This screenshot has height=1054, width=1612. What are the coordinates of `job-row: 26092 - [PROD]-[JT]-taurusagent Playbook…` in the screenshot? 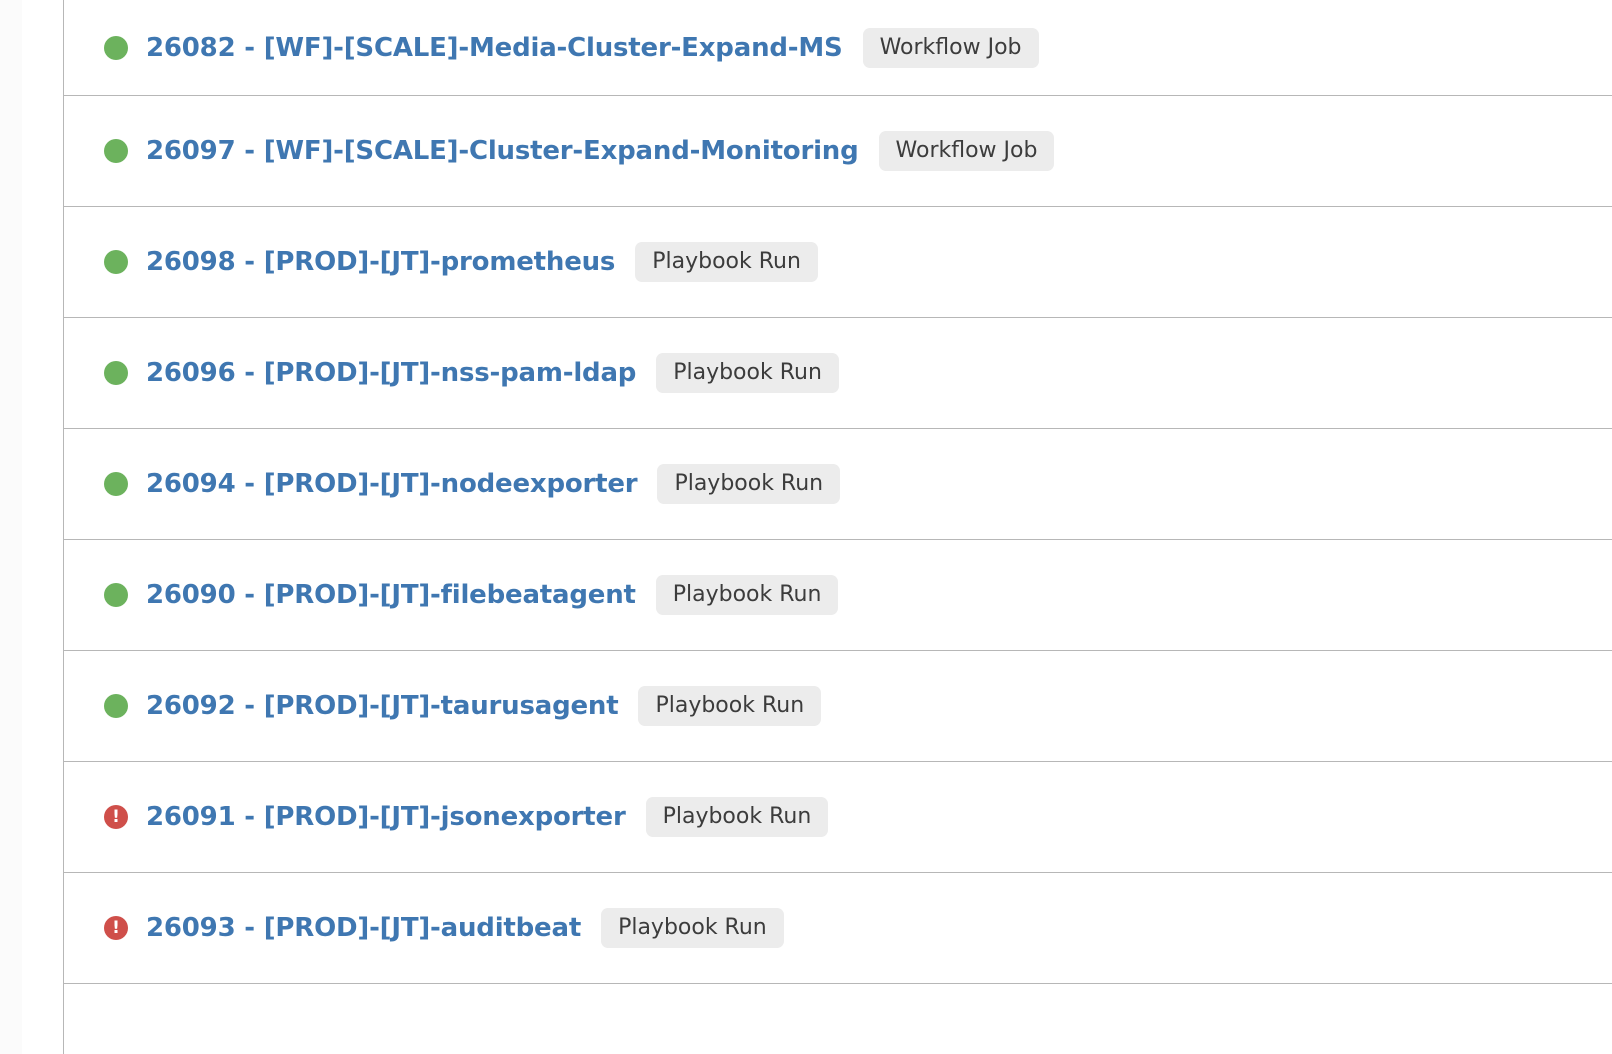 It's located at (838, 706).